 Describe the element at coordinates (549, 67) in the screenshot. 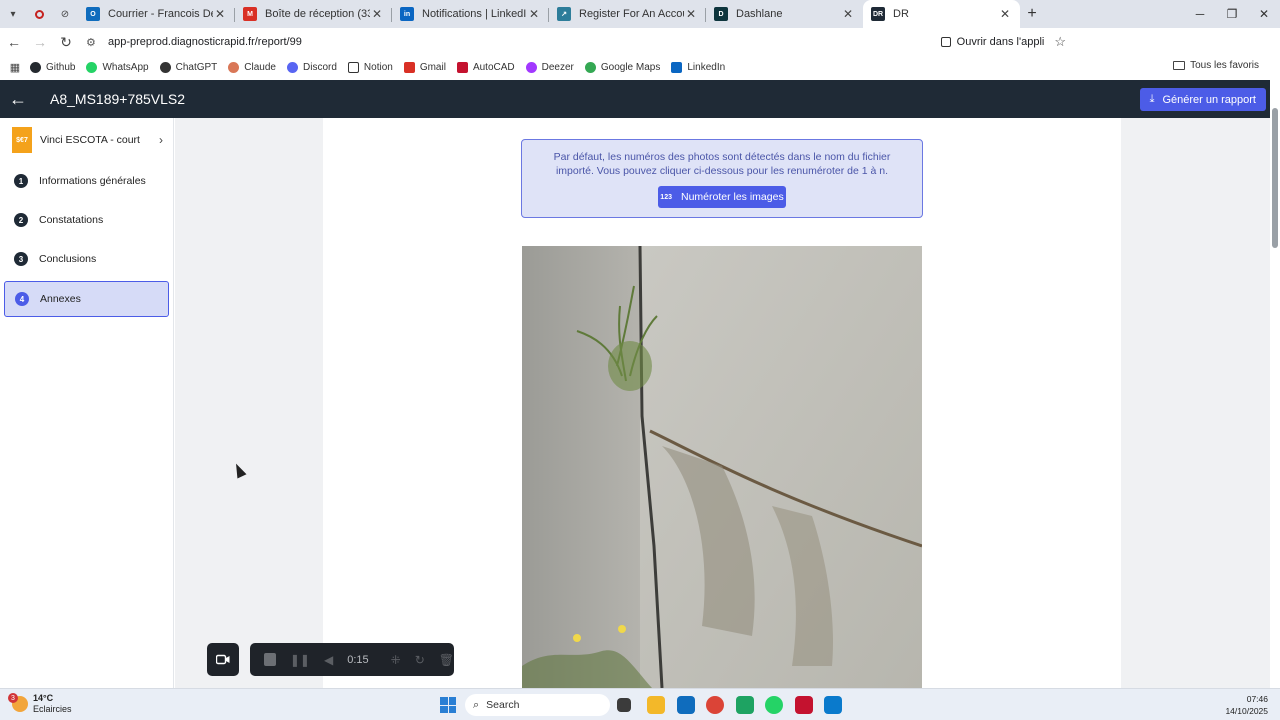

I see `bookmark-deezer: Deezer` at that location.